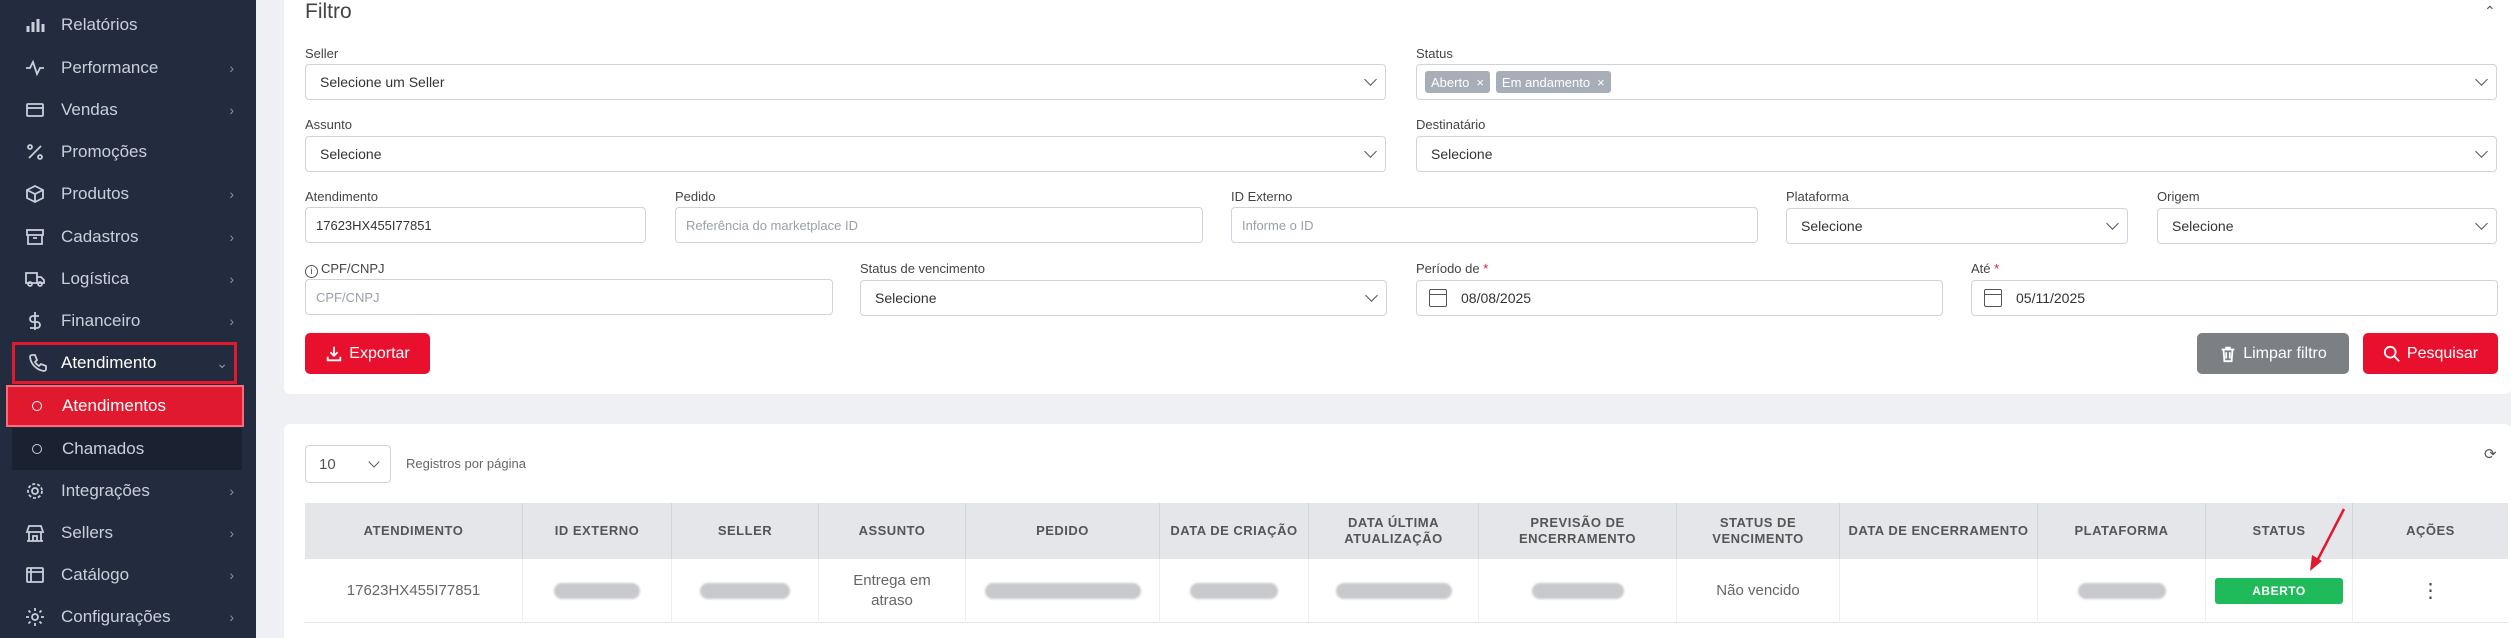  What do you see at coordinates (348, 464) in the screenshot?
I see `per-page-select: 10` at bounding box center [348, 464].